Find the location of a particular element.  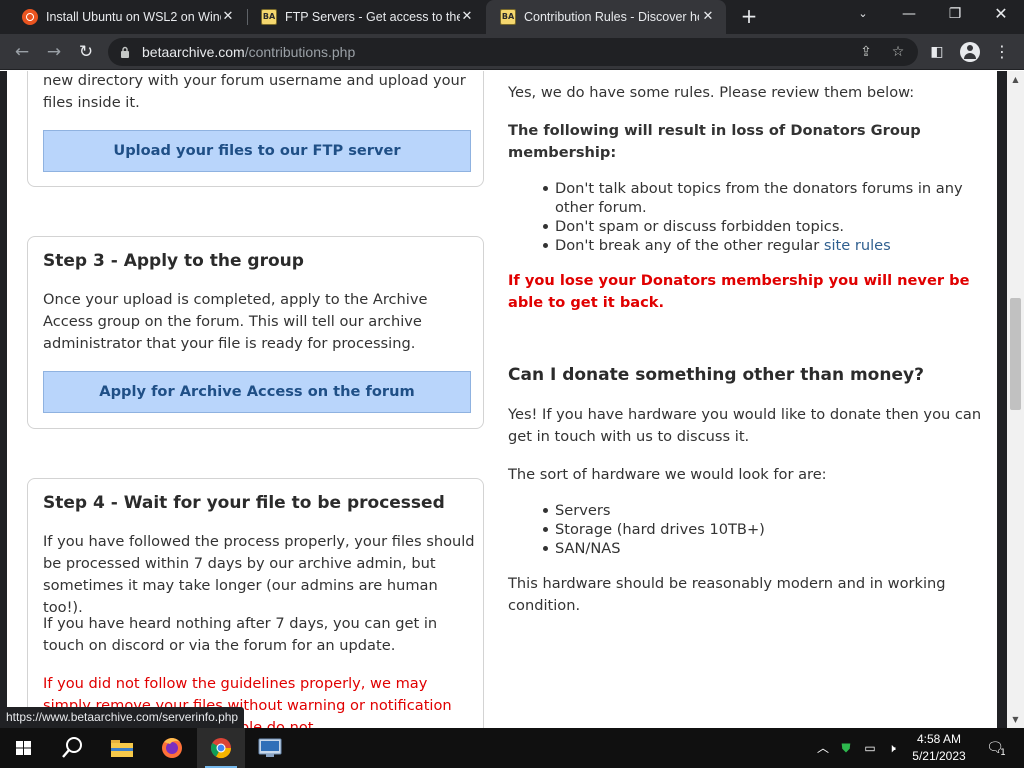

site-rules-link: site rules is located at coordinates (857, 245).